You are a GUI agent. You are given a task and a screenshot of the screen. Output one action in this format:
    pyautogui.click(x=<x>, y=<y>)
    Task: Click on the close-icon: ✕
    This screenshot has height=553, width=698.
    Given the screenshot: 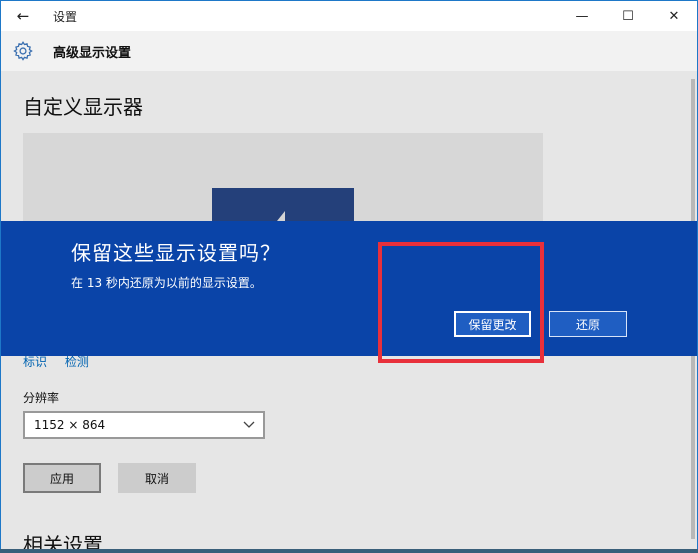 What is the action you would take?
    pyautogui.click(x=674, y=16)
    